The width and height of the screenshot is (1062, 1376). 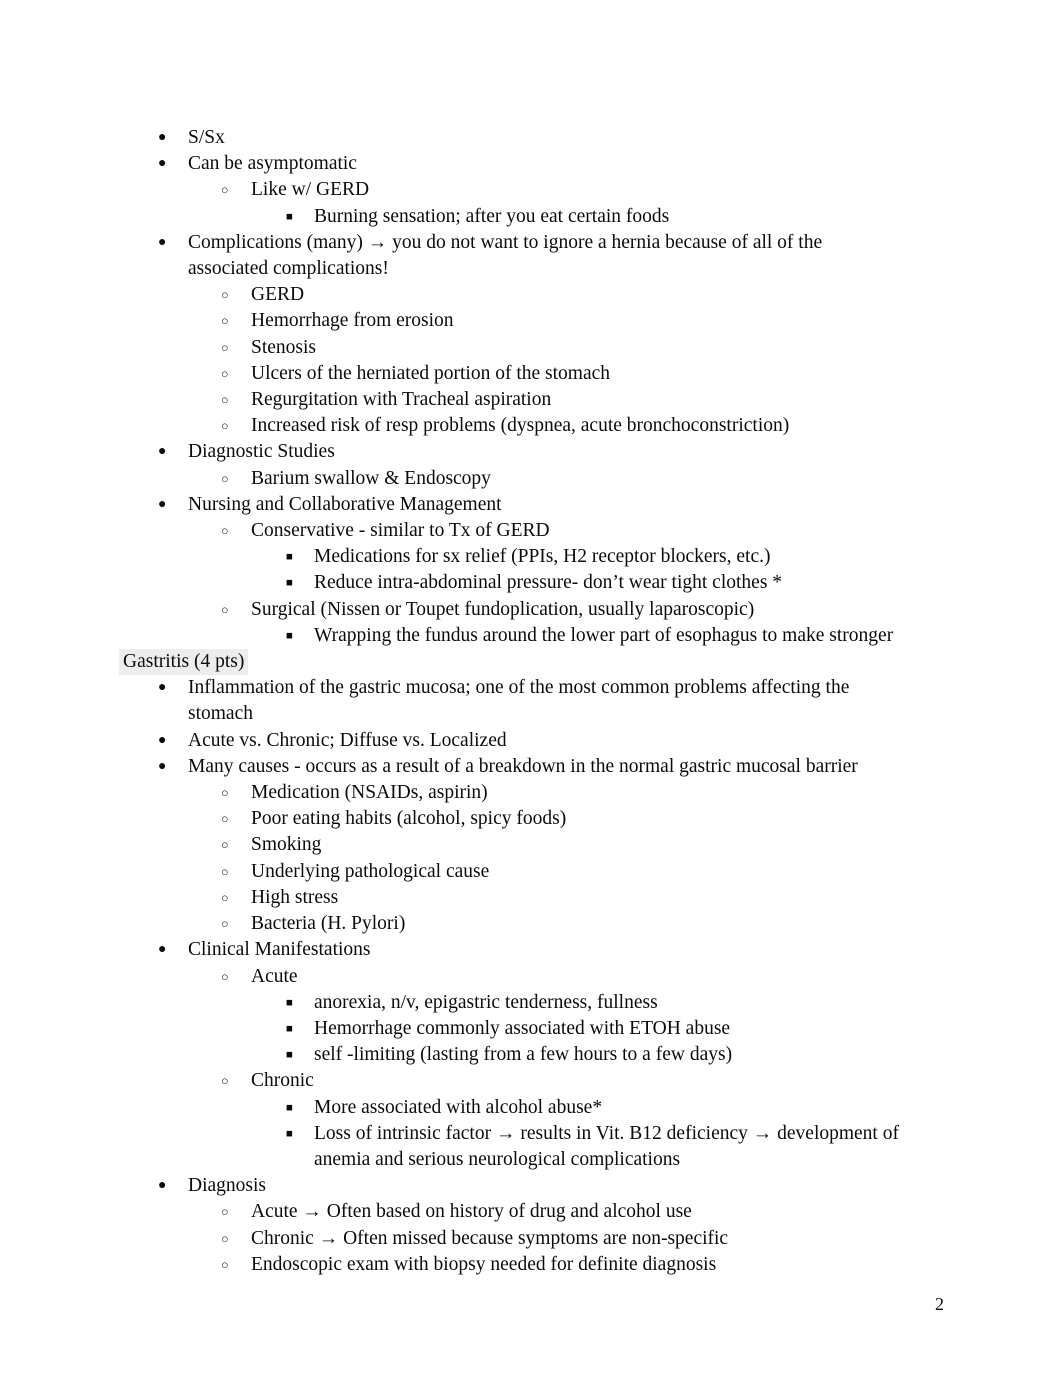 What do you see at coordinates (531, 793) in the screenshot?
I see `list-item: ○ Medication (NSAIDs, aspirin)` at bounding box center [531, 793].